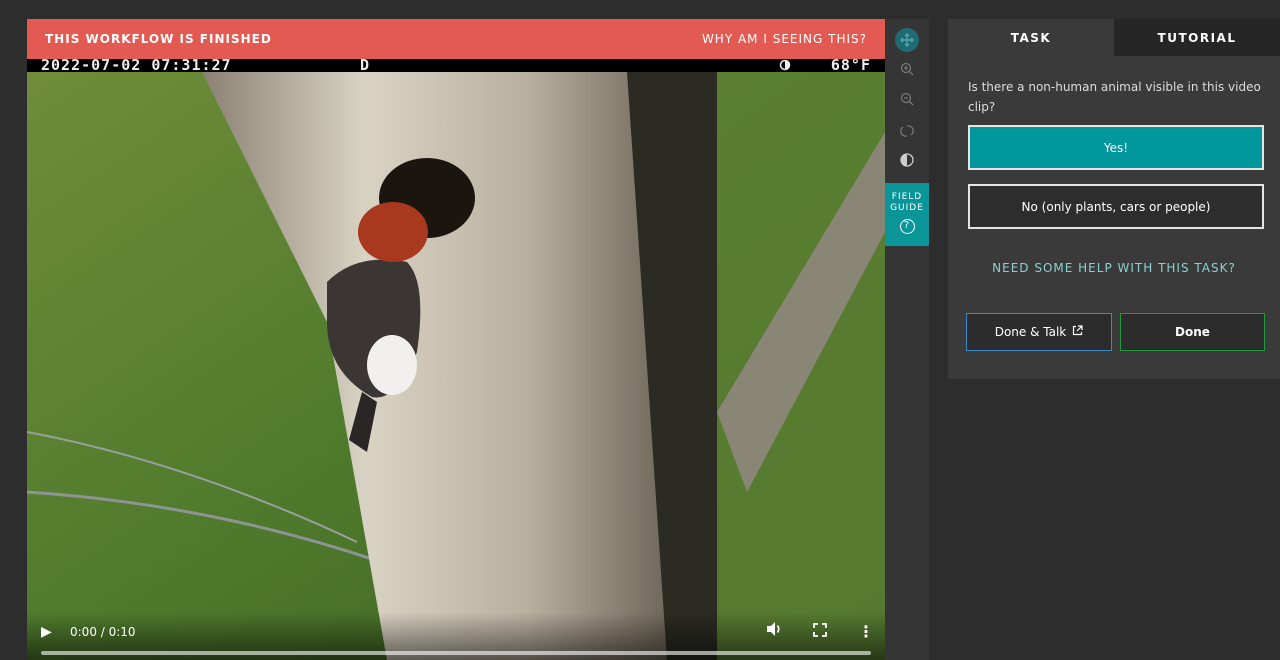 The width and height of the screenshot is (1280, 660). I want to click on zoom-in-icon, so click(907, 69).